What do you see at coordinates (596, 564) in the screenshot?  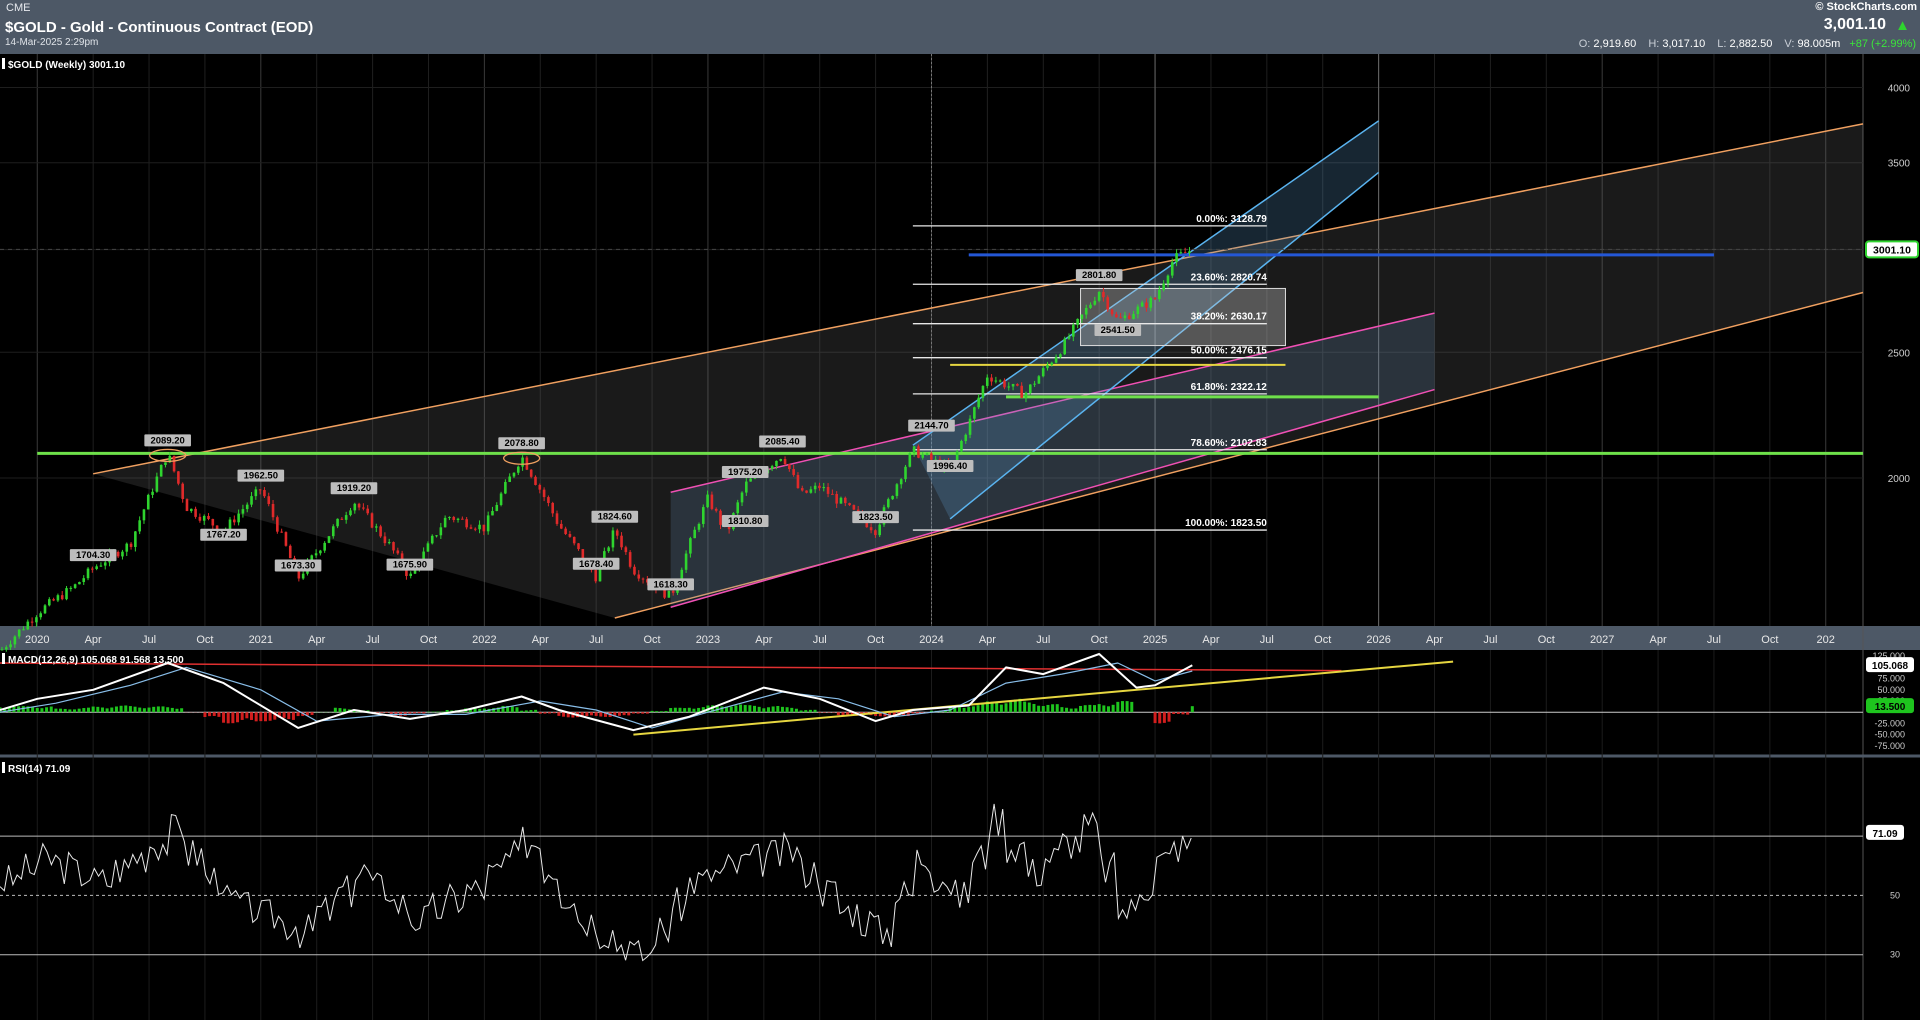 I see `pivot-label: 1678.40` at bounding box center [596, 564].